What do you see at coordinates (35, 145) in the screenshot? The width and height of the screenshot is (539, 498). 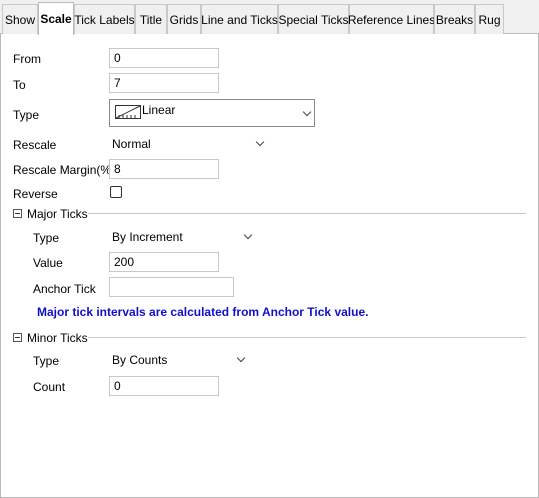 I see `rescale-label: Rescale` at bounding box center [35, 145].